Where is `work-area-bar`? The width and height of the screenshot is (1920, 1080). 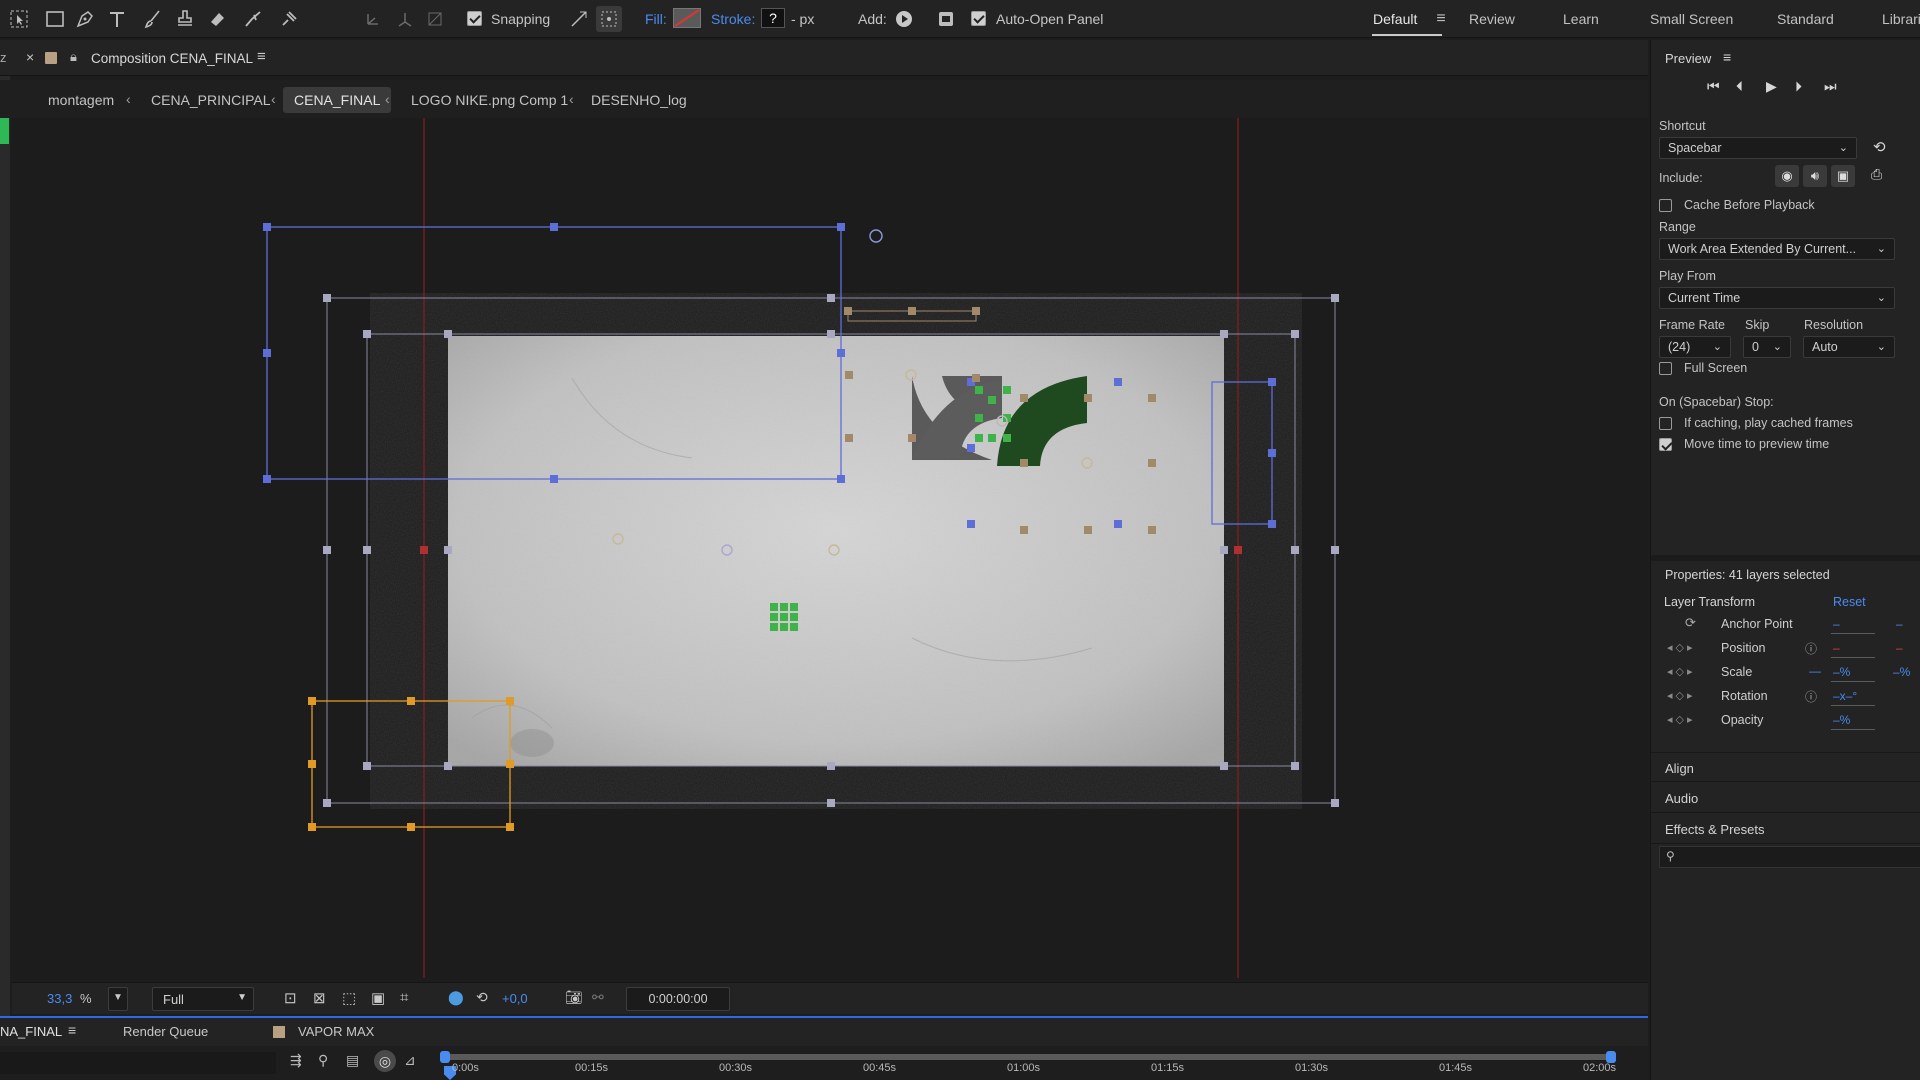
work-area-bar is located at coordinates (1028, 1057).